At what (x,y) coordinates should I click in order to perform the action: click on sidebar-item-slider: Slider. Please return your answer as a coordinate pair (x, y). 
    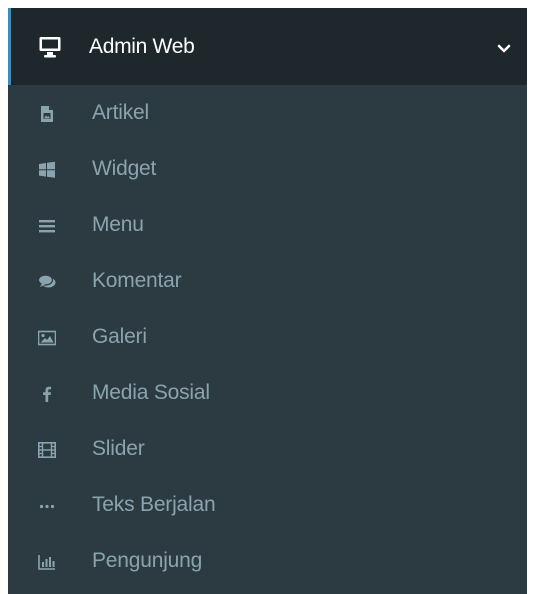
    Looking at the image, I should click on (267, 449).